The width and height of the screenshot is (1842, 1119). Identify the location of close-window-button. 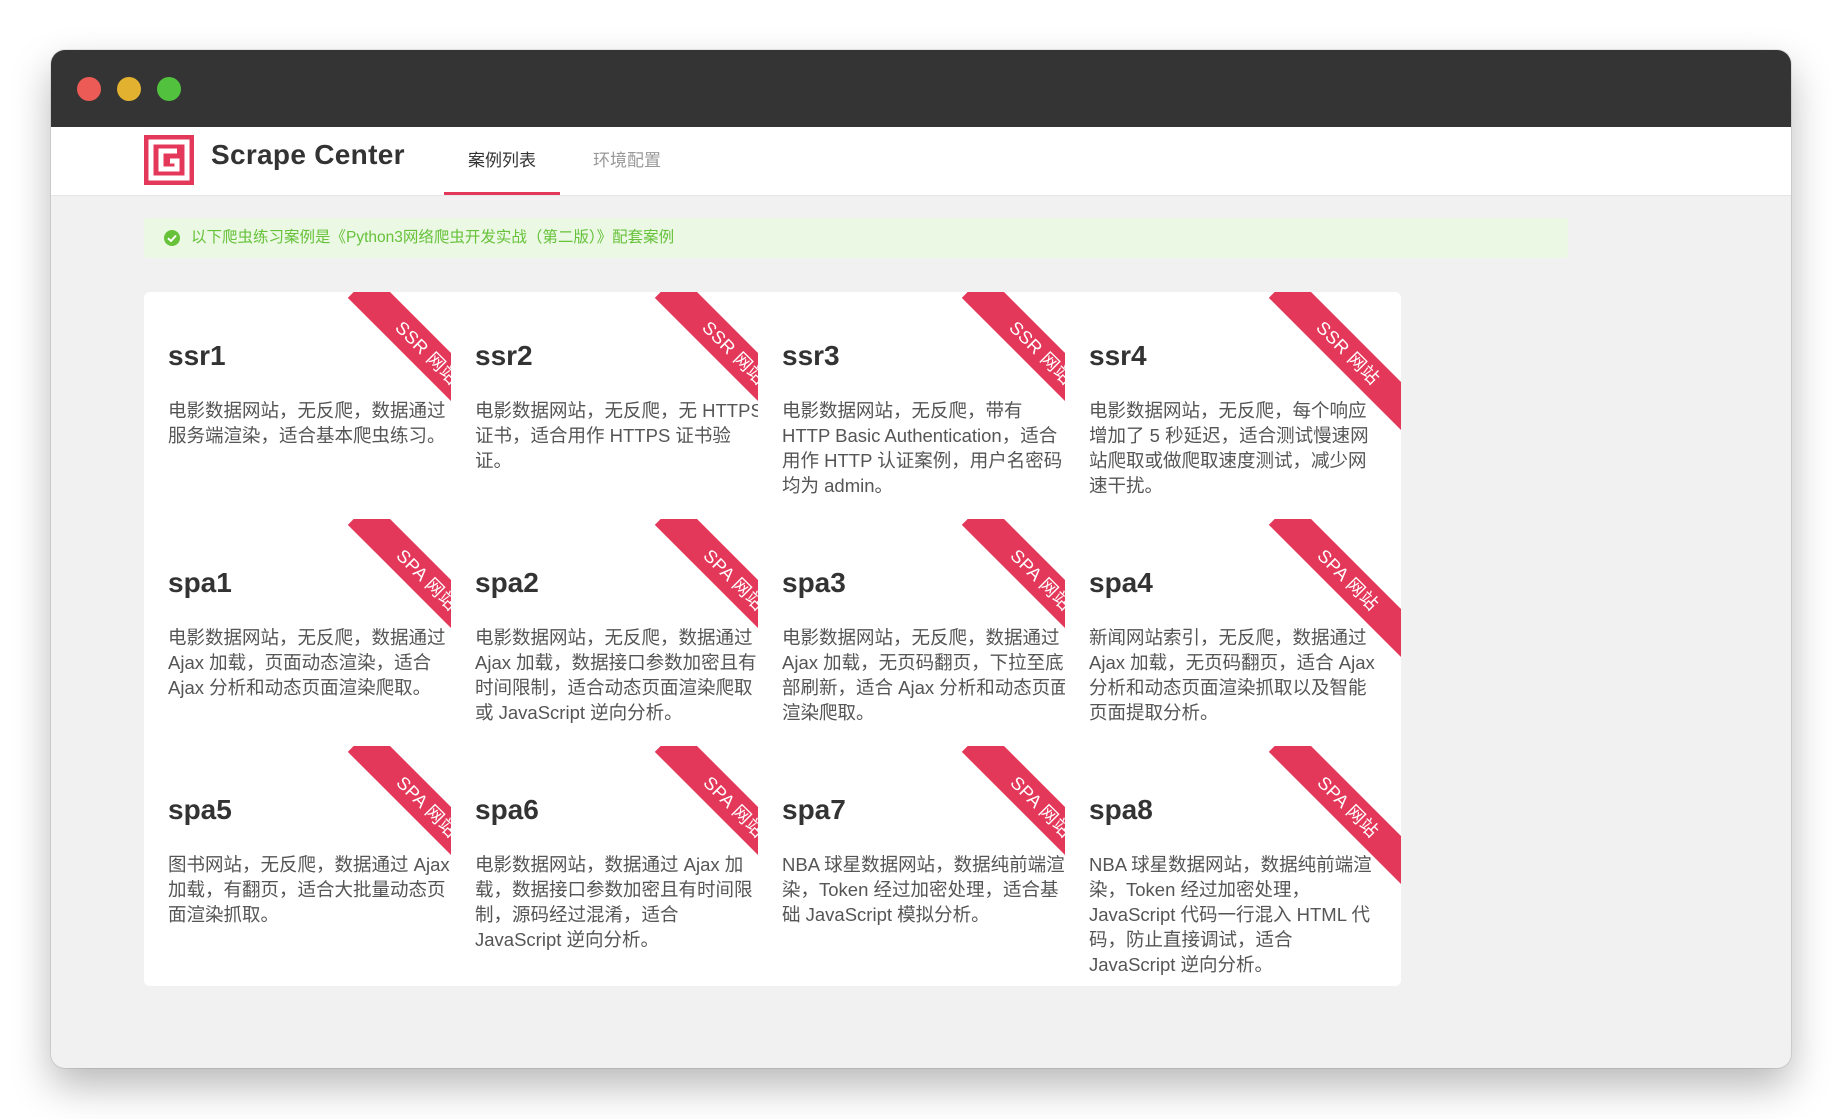
(89, 89).